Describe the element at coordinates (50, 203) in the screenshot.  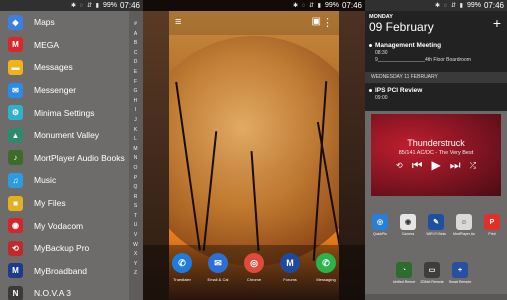
I see `app-name: My Files` at that location.